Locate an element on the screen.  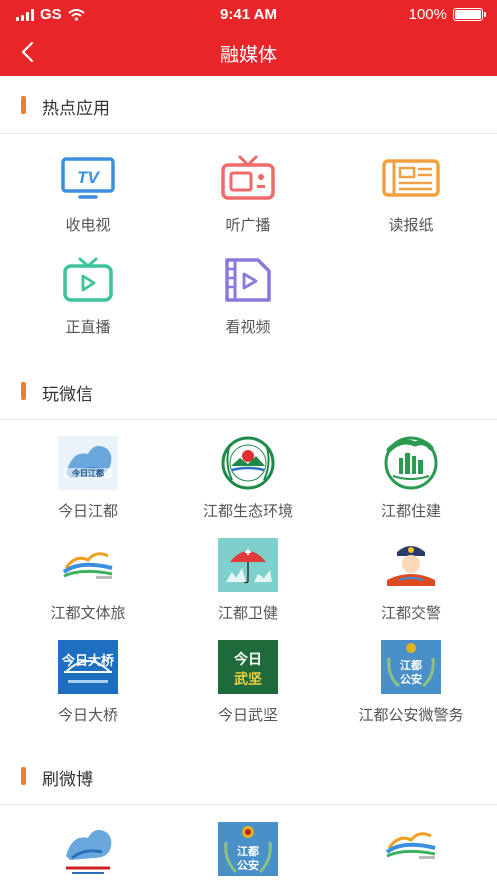
wechat-account-jinri-daqiao: 今日大桥 今日大桥 is located at coordinates (88, 682).